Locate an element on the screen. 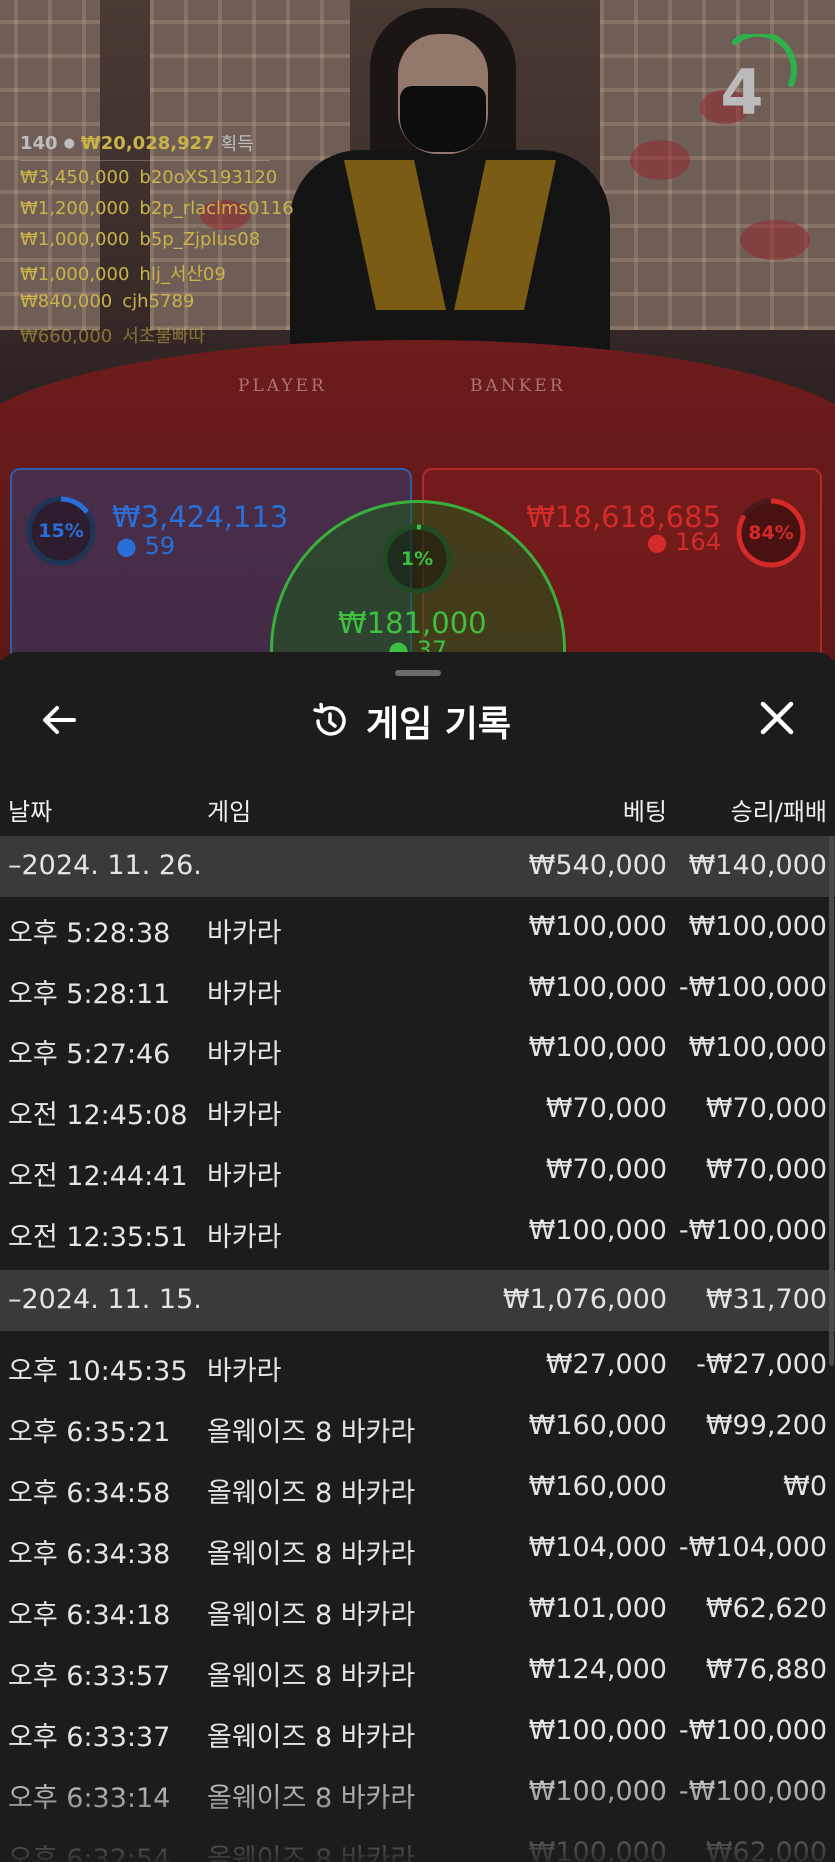 This screenshot has width=835, height=1862. row-time: 오후 6:34:18 is located at coordinates (89, 1615).